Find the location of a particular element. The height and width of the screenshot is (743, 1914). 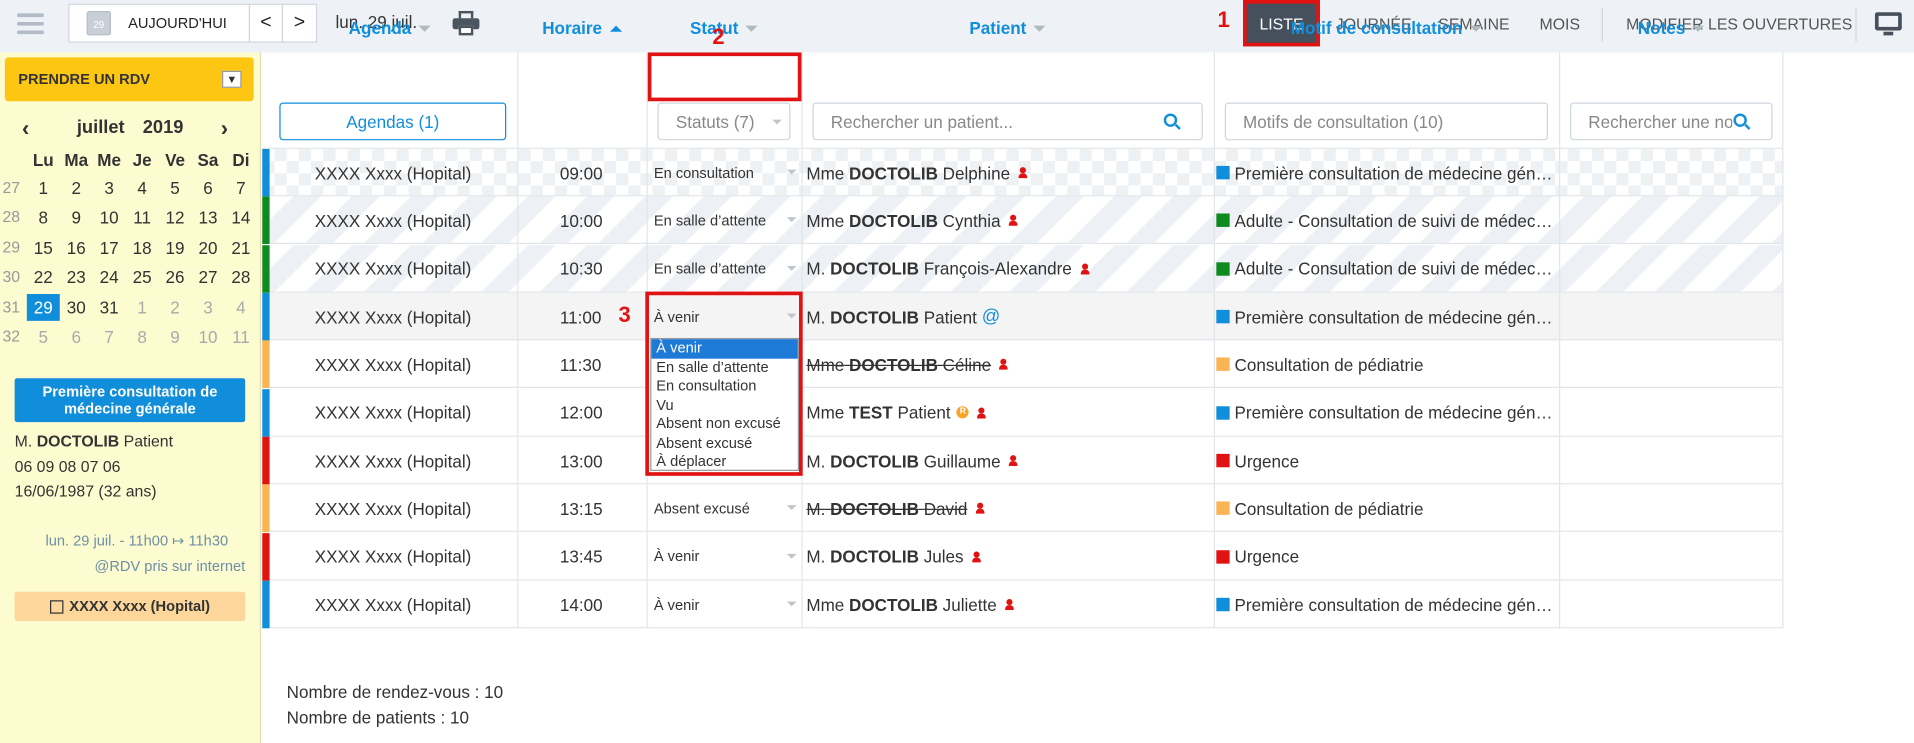

screen-icon is located at coordinates (1888, 24).